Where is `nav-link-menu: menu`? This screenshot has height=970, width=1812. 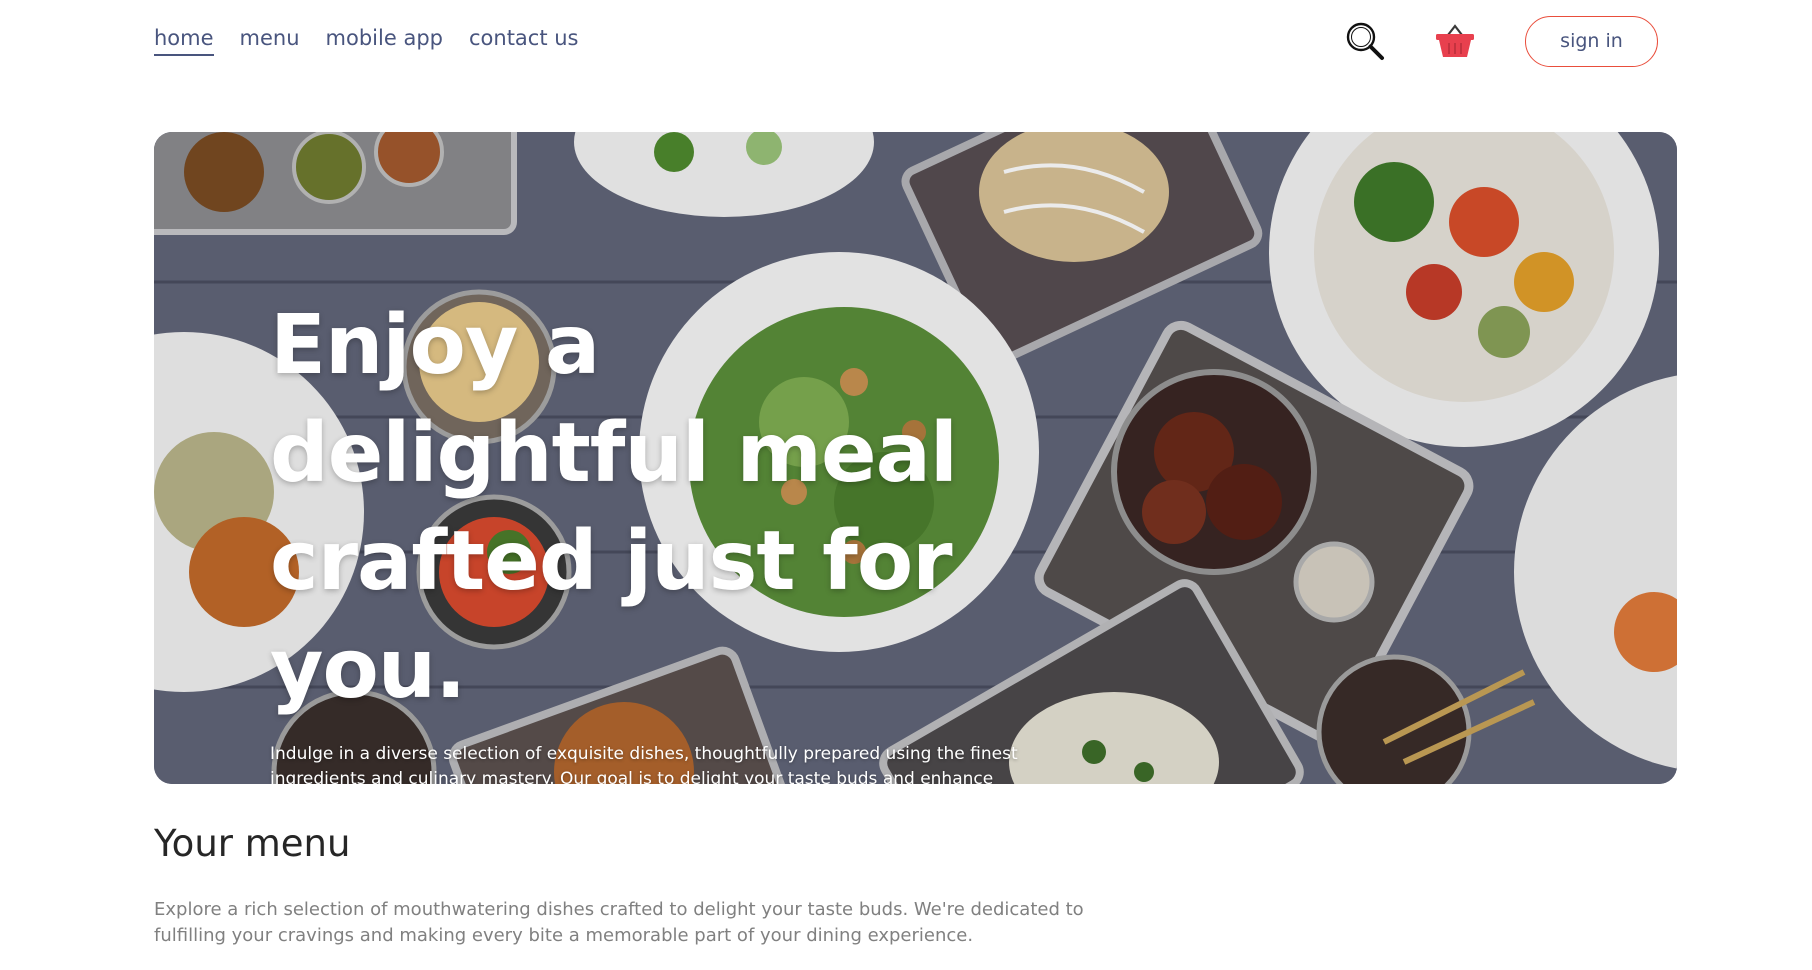
nav-link-menu: menu is located at coordinates (270, 41).